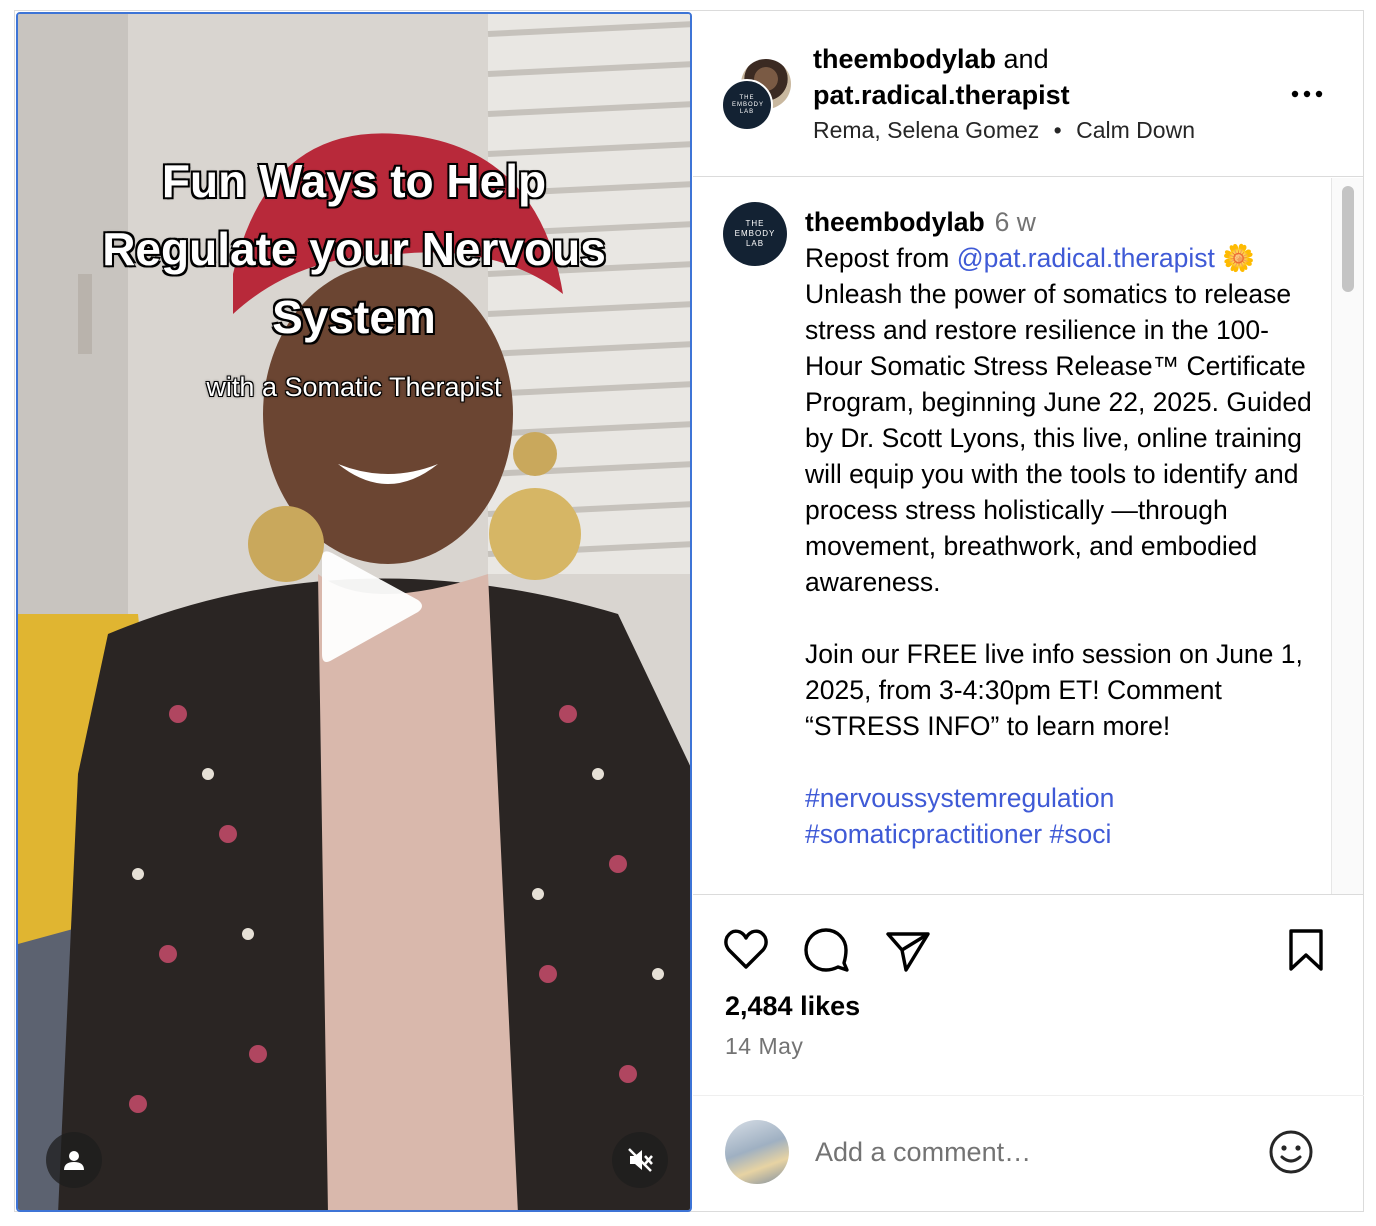 The height and width of the screenshot is (1226, 1376). I want to click on avatar-theembodylab: THE EMBODY LAB, so click(747, 105).